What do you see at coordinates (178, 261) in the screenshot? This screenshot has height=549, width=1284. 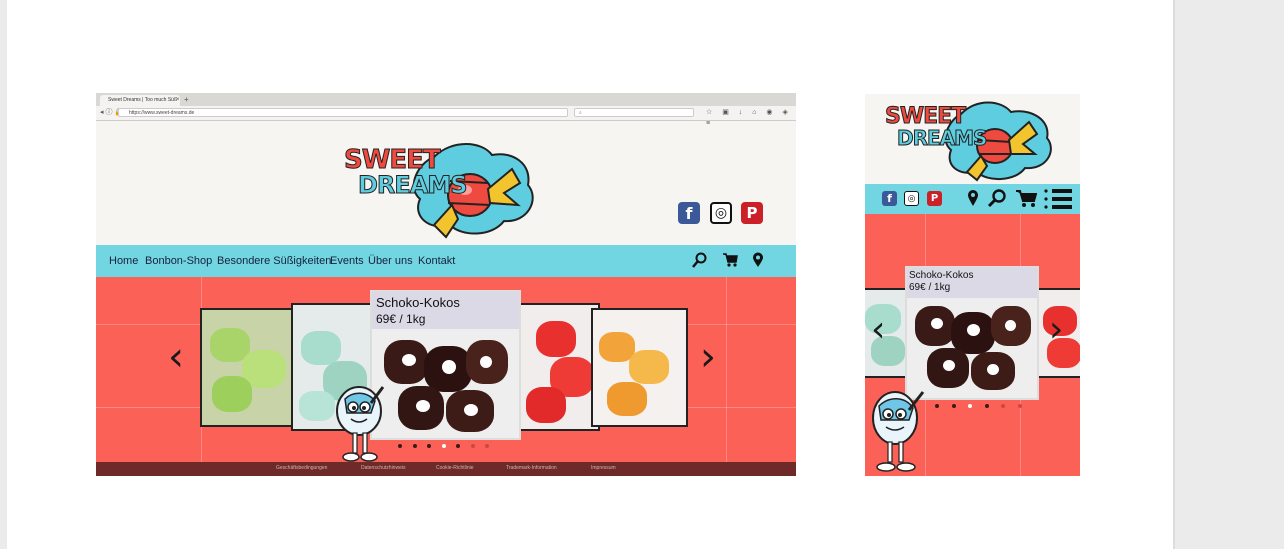 I see `nav-bonbon-shop: Bonbon-Shop` at bounding box center [178, 261].